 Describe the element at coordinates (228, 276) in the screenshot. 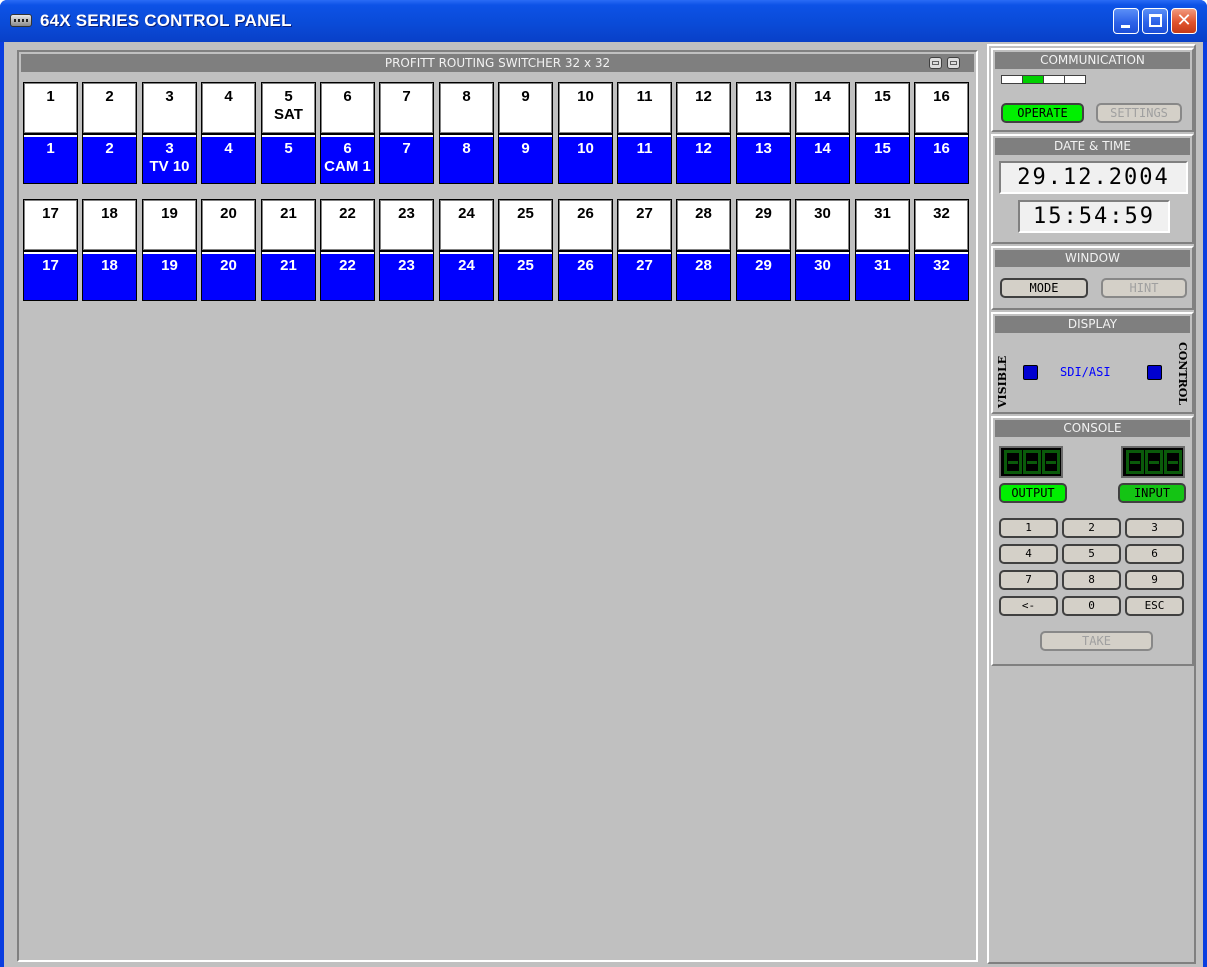

I see `input-button: 20` at that location.